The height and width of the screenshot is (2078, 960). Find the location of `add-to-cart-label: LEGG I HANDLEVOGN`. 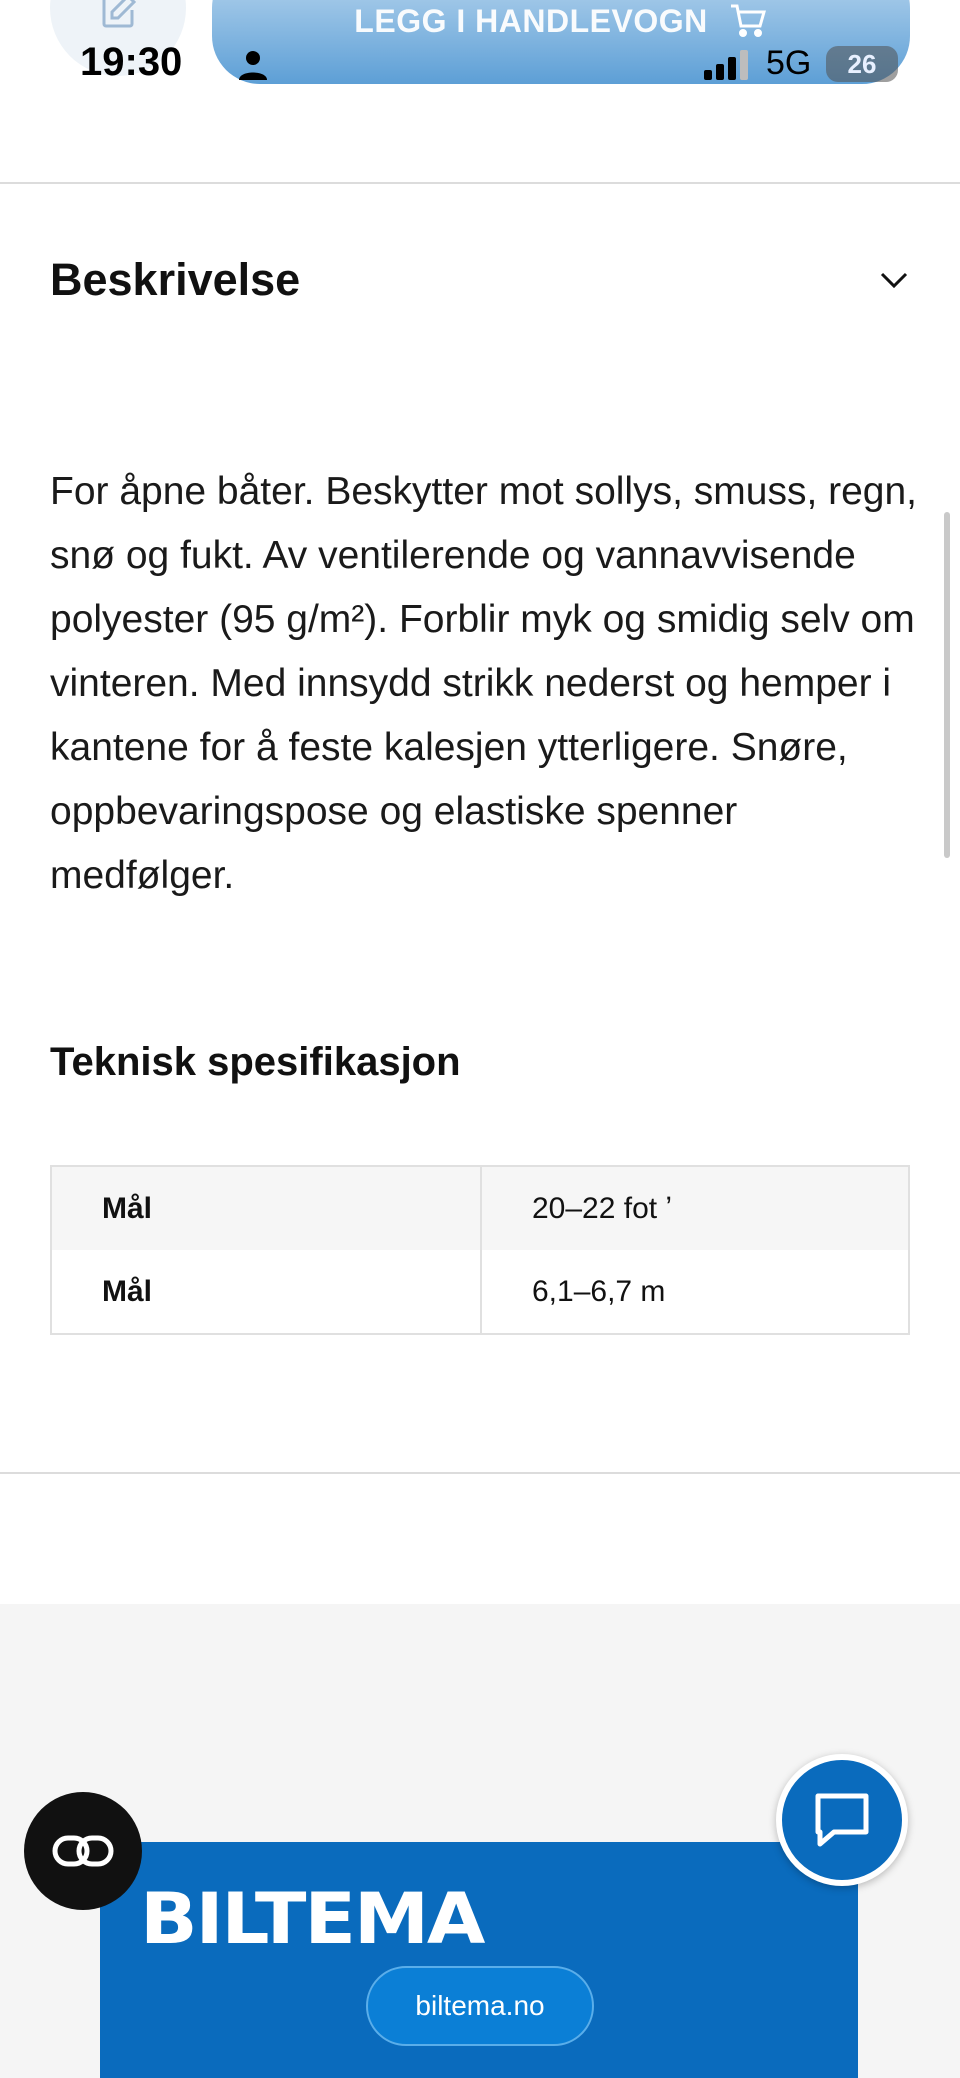

add-to-cart-label: LEGG I HANDLEVOGN is located at coordinates (531, 21).